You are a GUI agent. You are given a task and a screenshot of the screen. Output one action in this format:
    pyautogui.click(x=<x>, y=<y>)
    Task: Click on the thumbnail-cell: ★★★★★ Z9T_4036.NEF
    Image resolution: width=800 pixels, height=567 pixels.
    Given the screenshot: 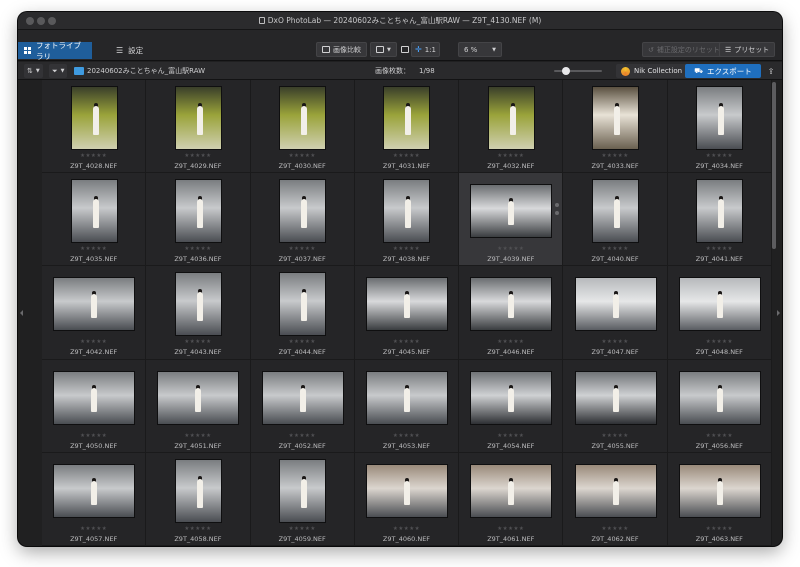 What is the action you would take?
    pyautogui.click(x=198, y=220)
    